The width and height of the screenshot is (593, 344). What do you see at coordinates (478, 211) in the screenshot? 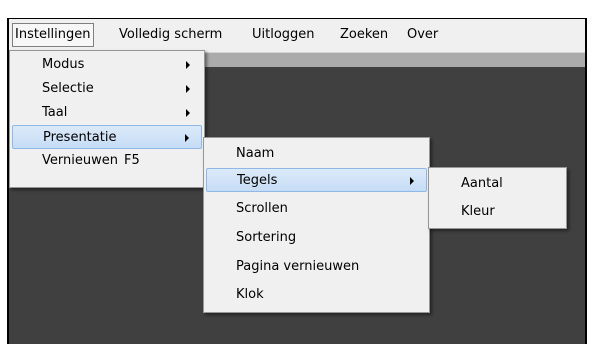
I see `menu-item-label: Kleur` at bounding box center [478, 211].